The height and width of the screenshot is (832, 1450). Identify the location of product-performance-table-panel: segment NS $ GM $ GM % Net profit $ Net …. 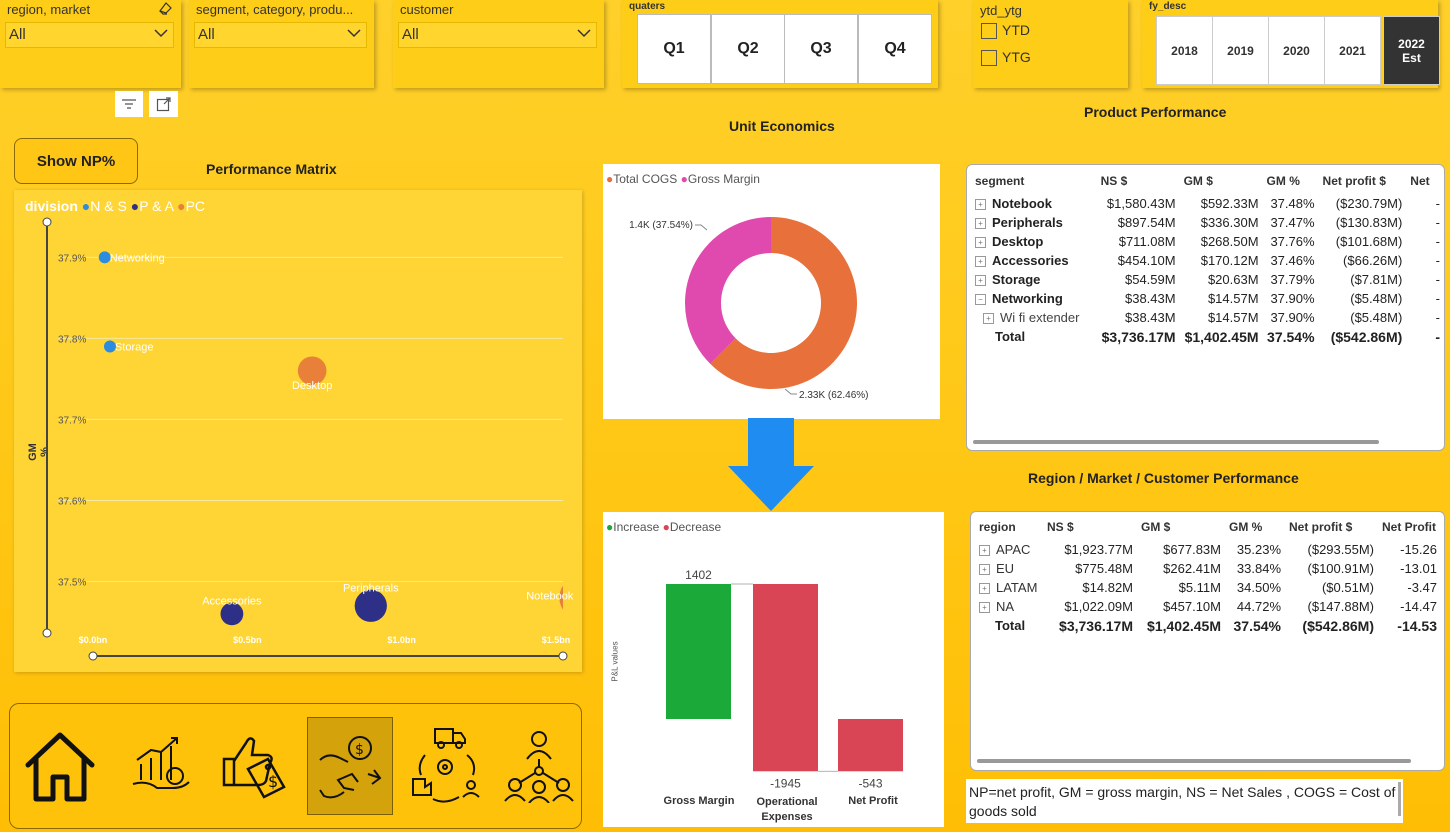
(1205, 307).